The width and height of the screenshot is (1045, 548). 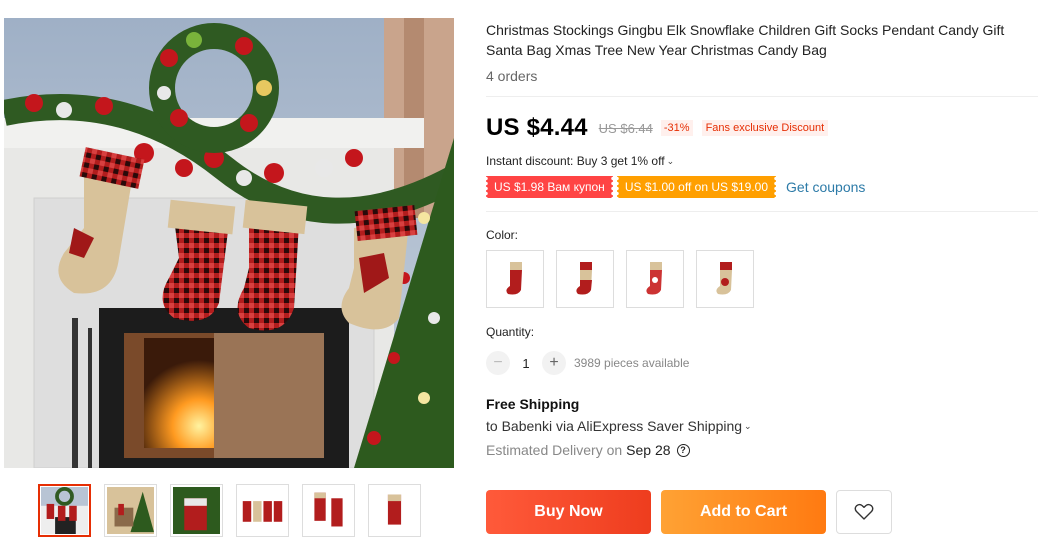 I want to click on wishlist-button, so click(x=864, y=512).